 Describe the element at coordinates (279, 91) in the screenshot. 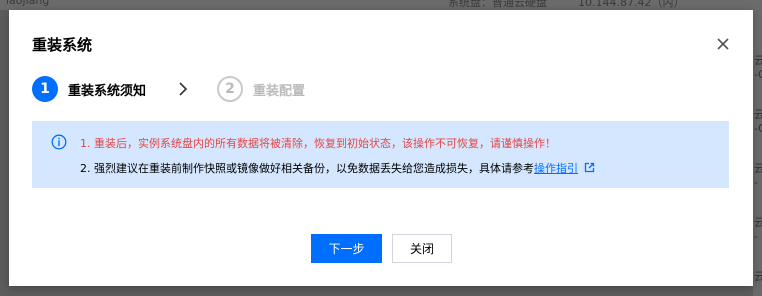

I see `step-label: 重装配置` at that location.